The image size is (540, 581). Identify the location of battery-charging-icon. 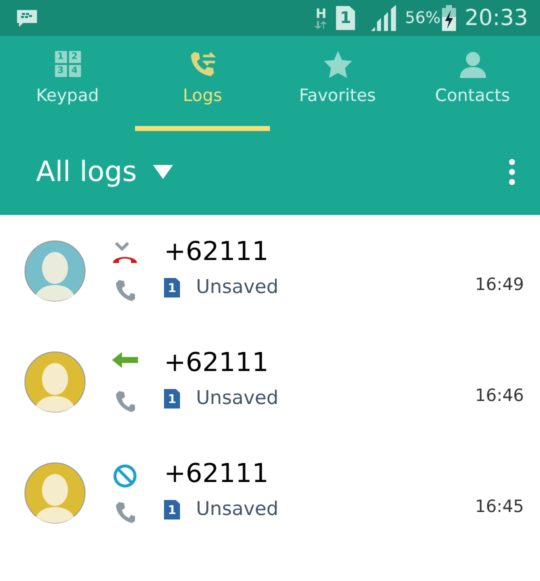
(448, 18).